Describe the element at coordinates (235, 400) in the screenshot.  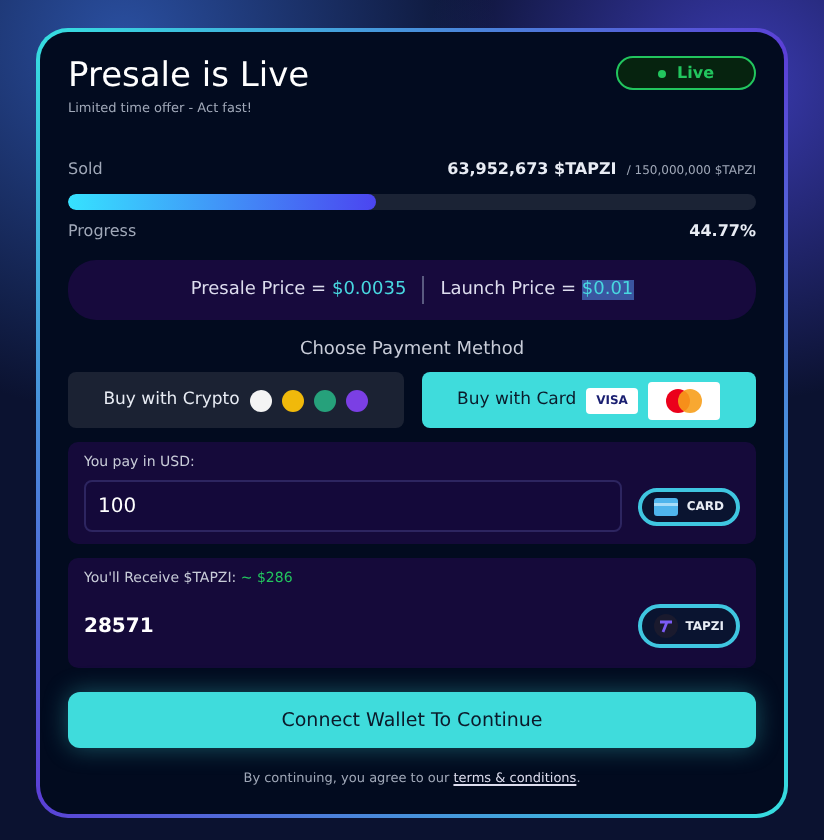
I see `payment-tab: Buy with Crypto` at that location.